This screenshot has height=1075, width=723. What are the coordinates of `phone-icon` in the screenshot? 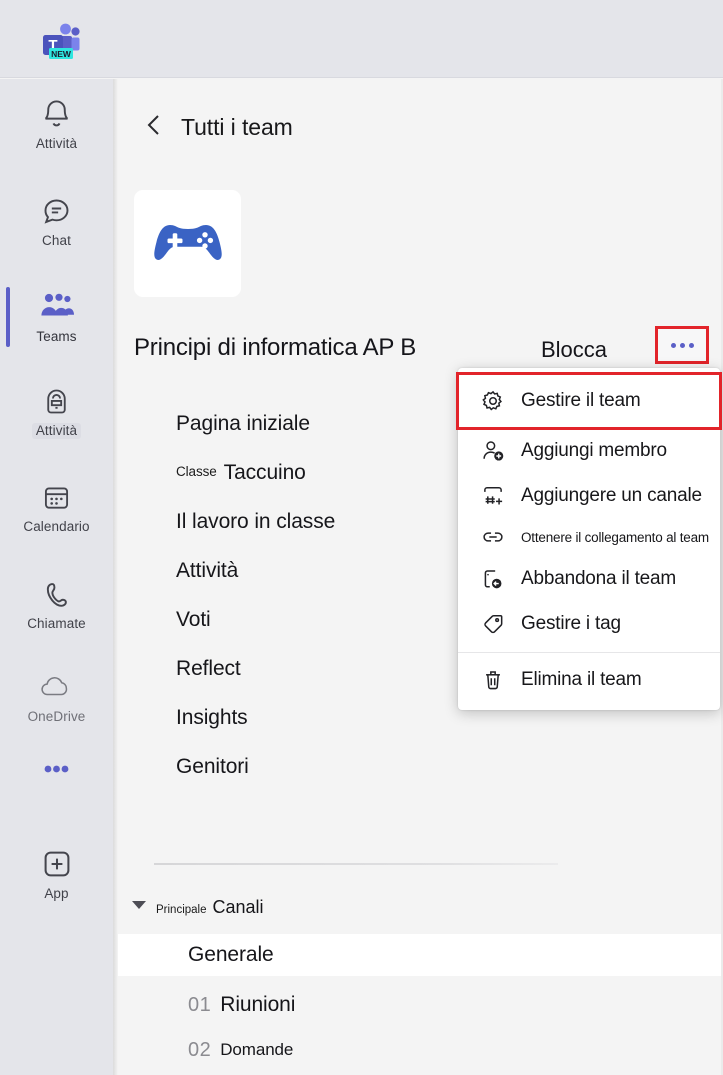 It's located at (56, 594).